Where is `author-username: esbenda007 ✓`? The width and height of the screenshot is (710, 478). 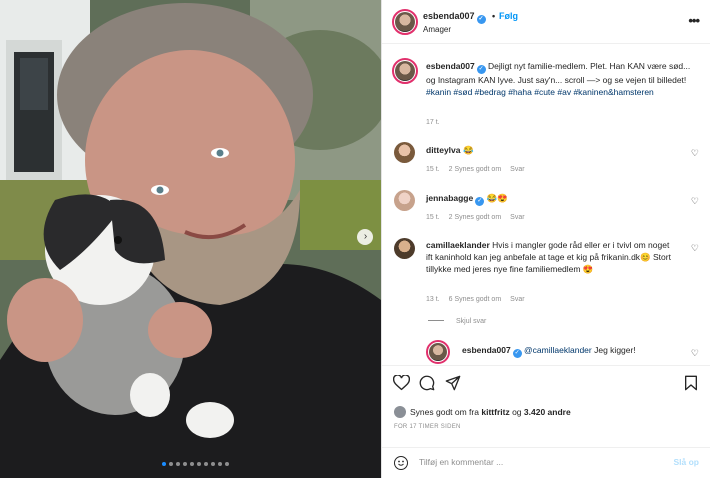 author-username: esbenda007 ✓ is located at coordinates (454, 17).